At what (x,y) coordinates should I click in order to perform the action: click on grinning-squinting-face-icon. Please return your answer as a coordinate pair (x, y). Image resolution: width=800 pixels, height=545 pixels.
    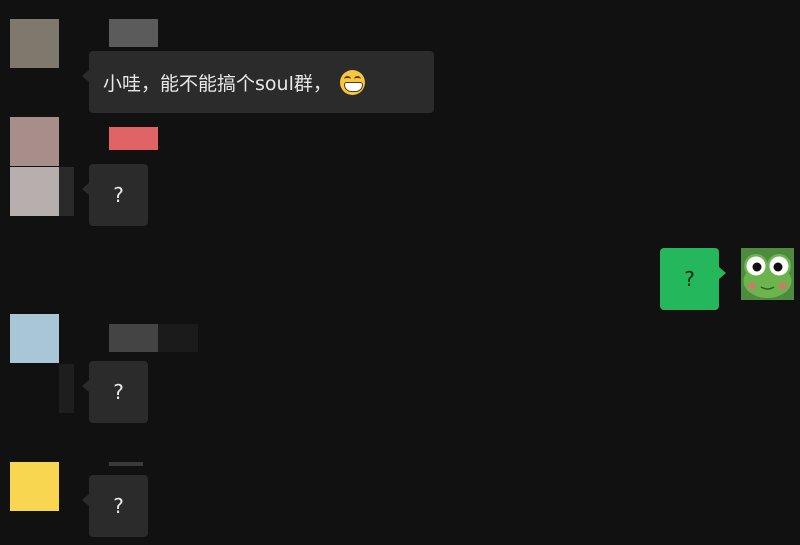
    Looking at the image, I should click on (352, 82).